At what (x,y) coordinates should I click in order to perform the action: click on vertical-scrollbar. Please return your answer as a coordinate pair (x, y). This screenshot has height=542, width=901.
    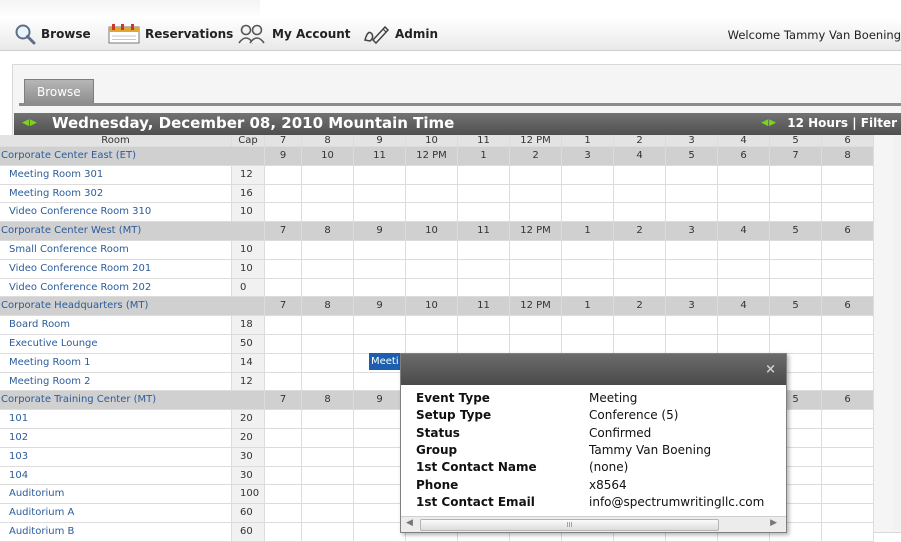
    Looking at the image, I should click on (897, 333).